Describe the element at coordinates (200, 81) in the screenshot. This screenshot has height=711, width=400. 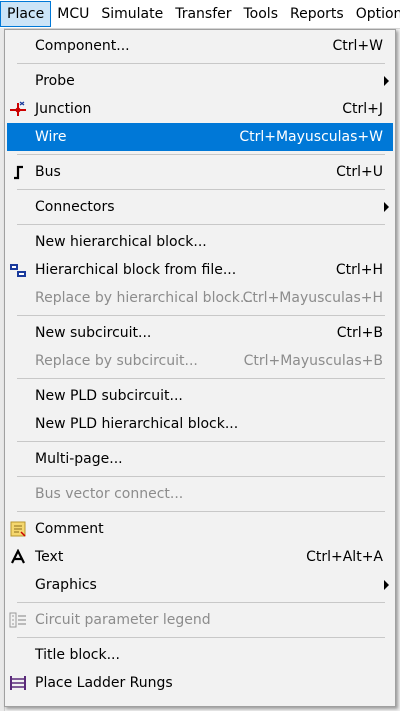
I see `menu-item-probe: Probe` at that location.